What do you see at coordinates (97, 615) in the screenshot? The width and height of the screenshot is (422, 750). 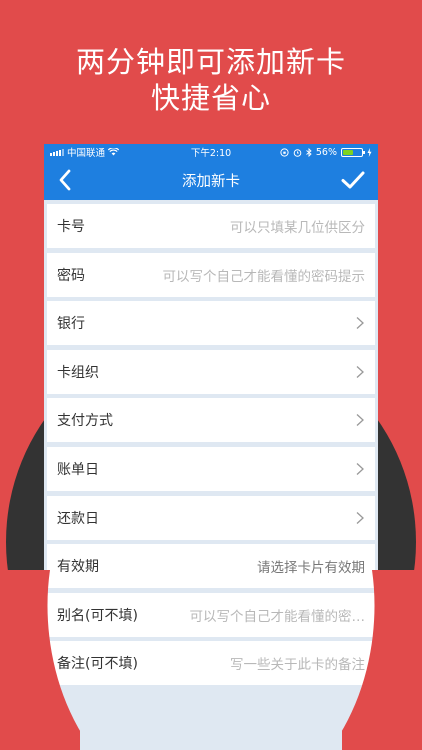 I see `alias-label: 别名(可不填)` at bounding box center [97, 615].